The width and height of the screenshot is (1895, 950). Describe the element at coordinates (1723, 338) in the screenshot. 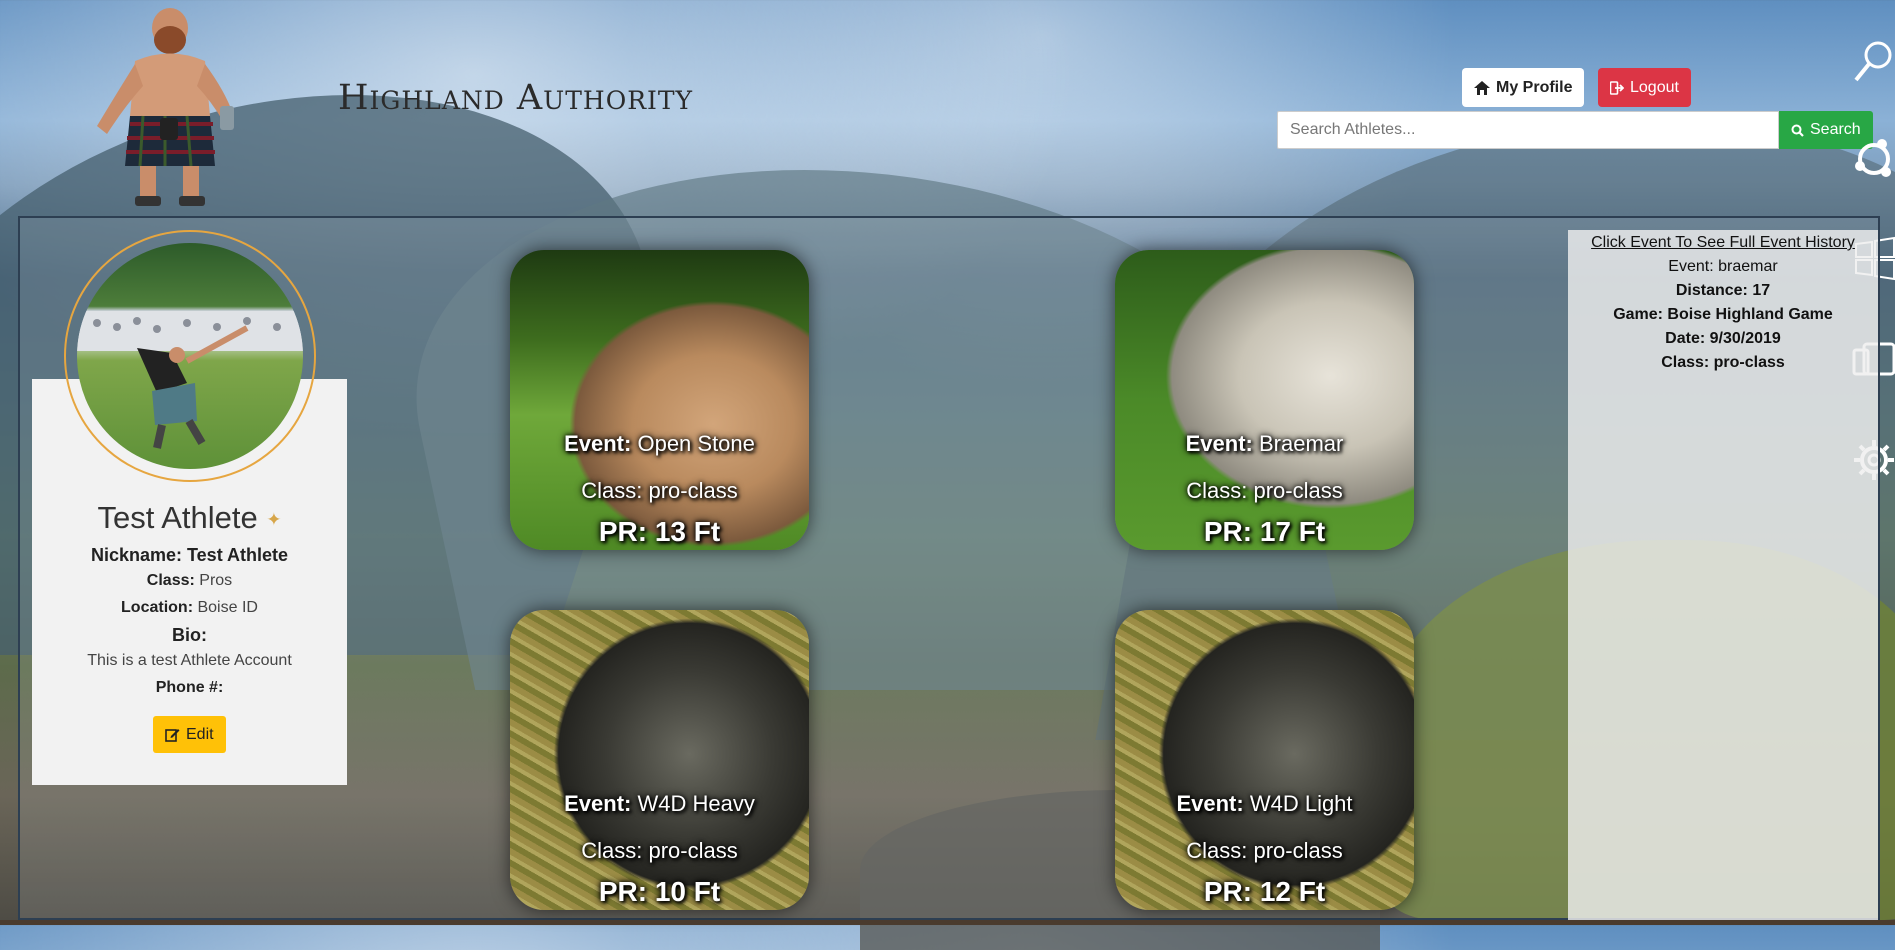

I see `history-date: Date: 9/30/2019` at that location.